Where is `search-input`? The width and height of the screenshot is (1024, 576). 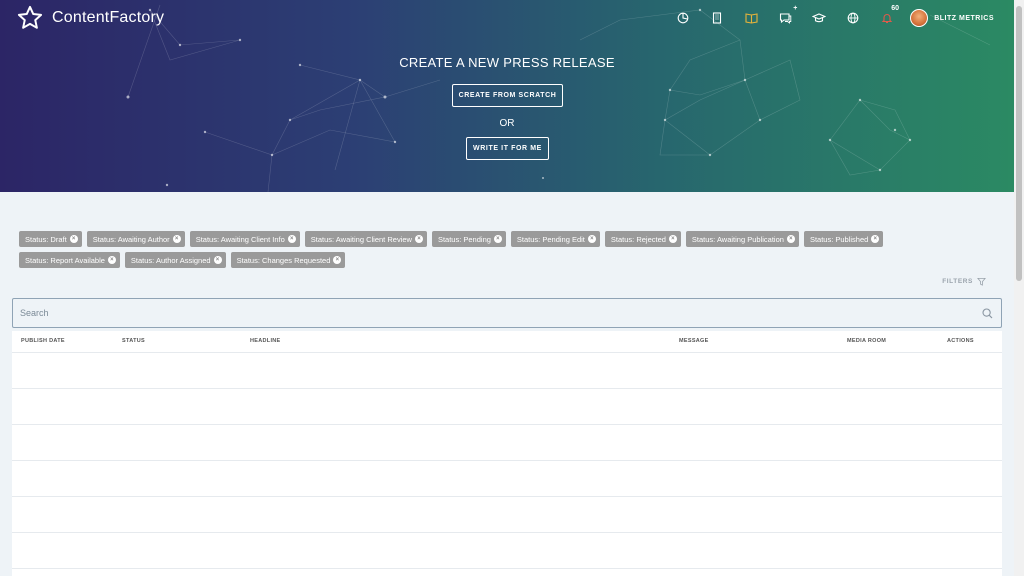
search-input is located at coordinates (507, 313).